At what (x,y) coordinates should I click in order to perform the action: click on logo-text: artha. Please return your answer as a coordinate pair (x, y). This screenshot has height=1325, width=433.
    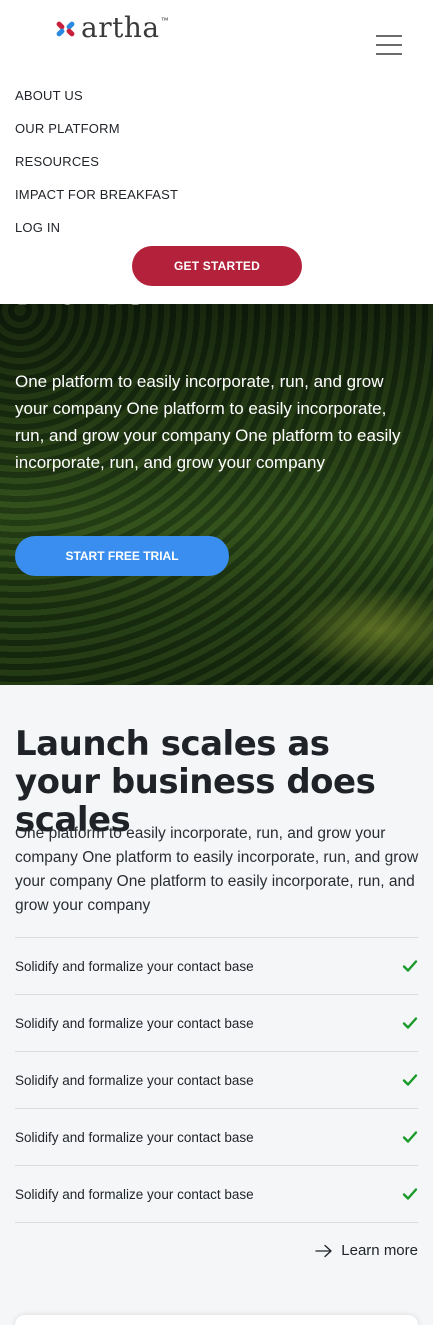
    Looking at the image, I should click on (120, 27).